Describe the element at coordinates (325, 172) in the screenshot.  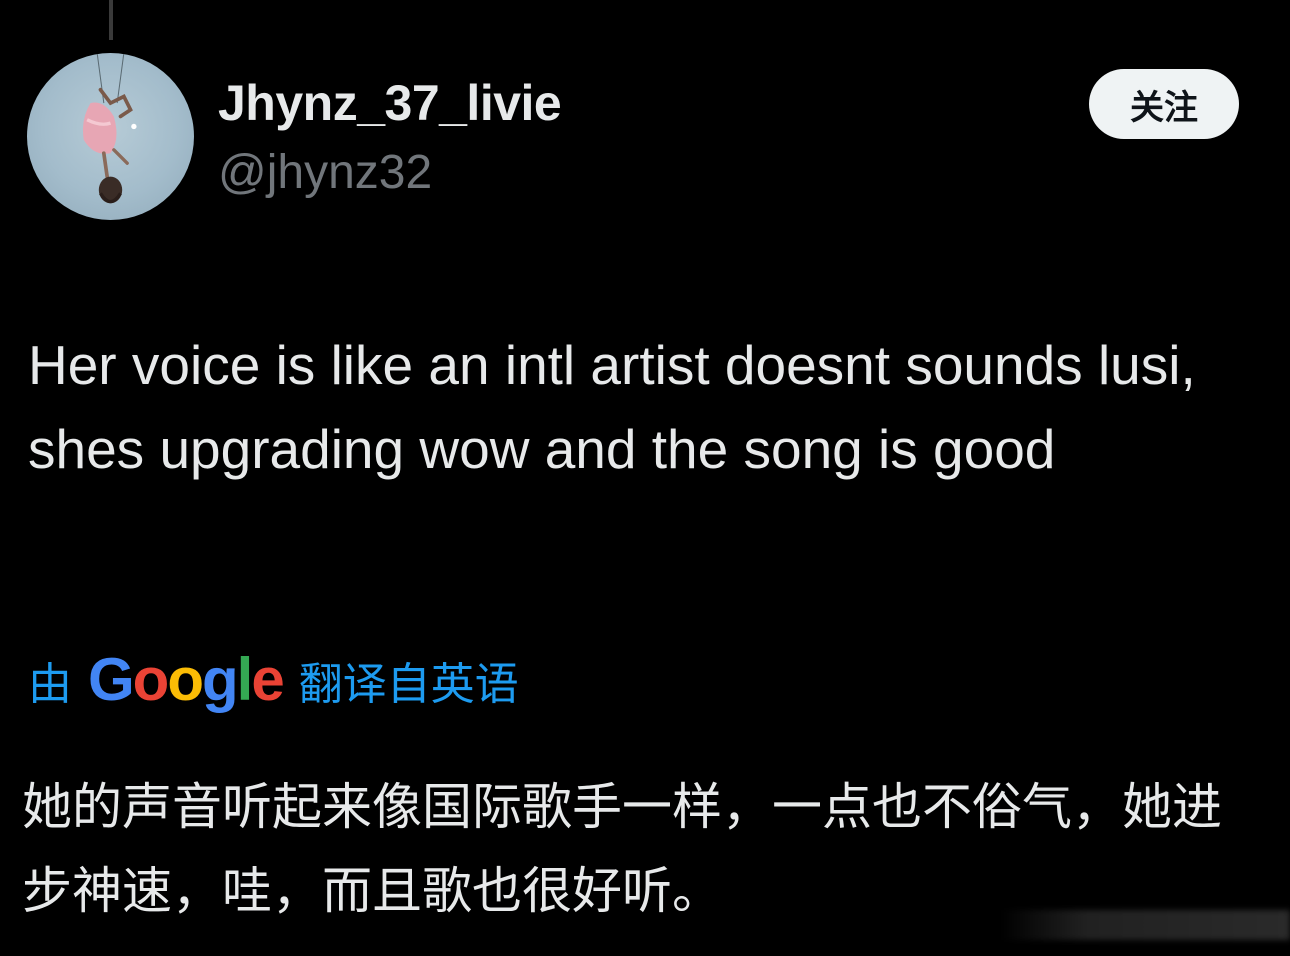
I see `author-handle: @jhynz32` at that location.